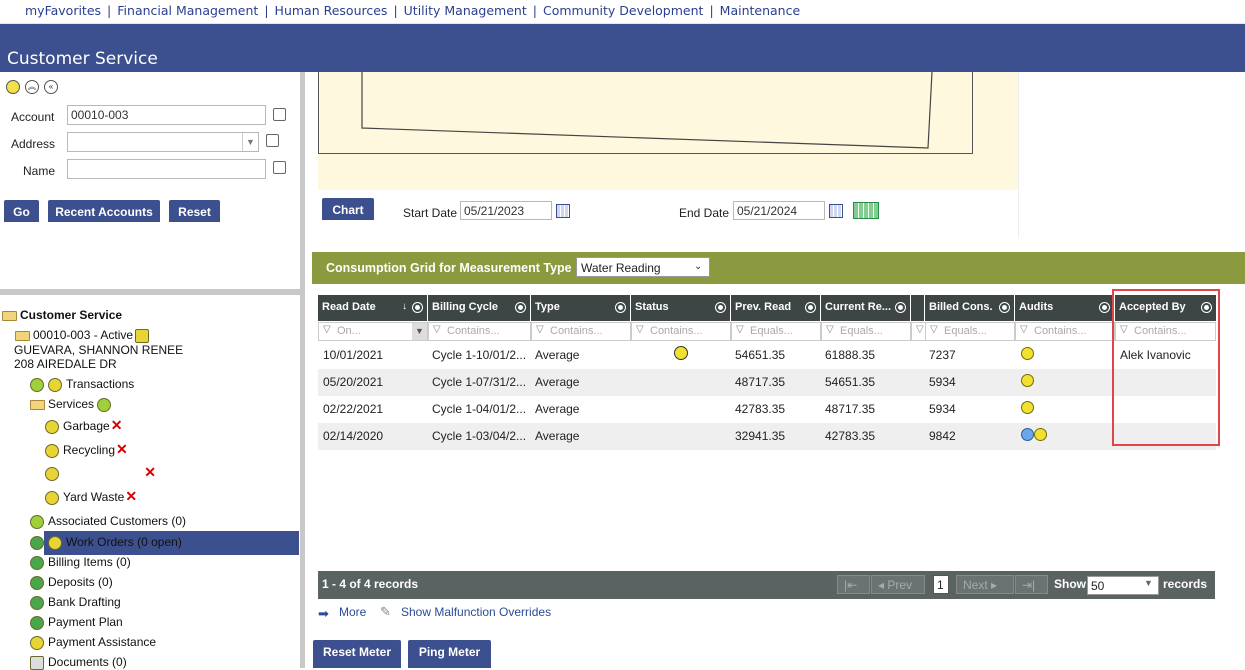 Image resolution: width=1245 pixels, height=670 pixels. I want to click on address-checkbox, so click(272, 140).